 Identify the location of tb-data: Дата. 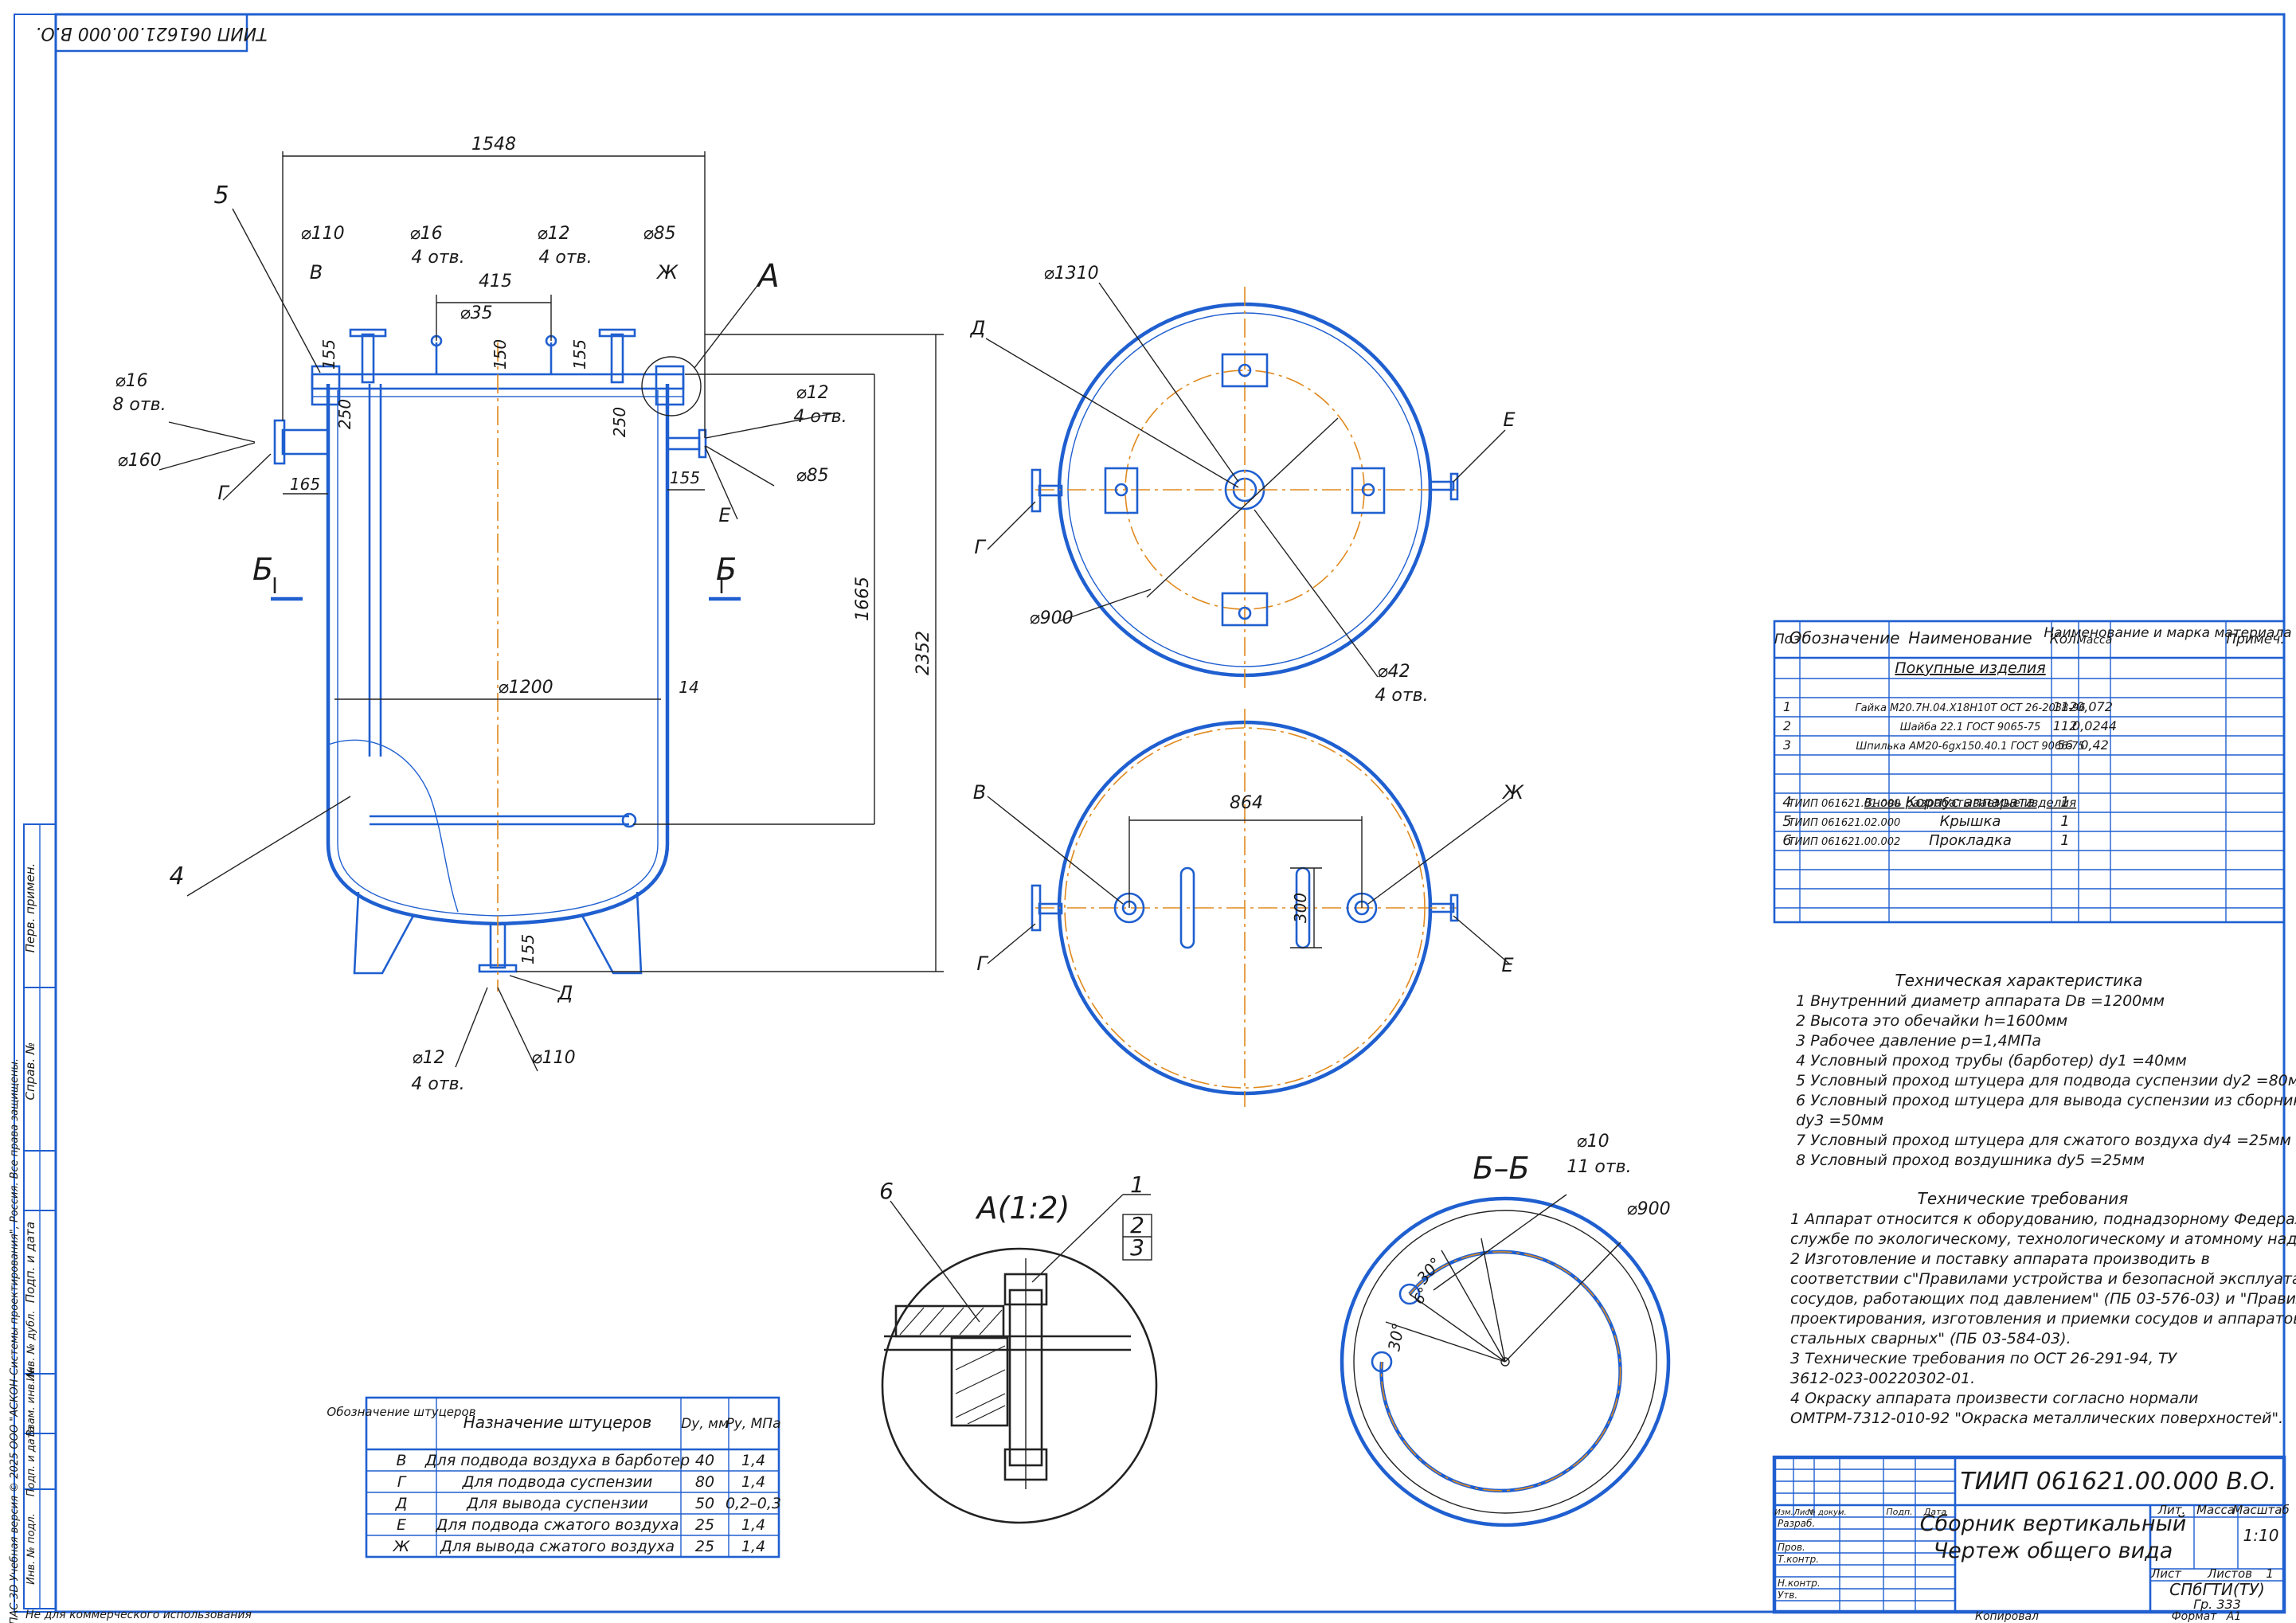
(1935, 1512).